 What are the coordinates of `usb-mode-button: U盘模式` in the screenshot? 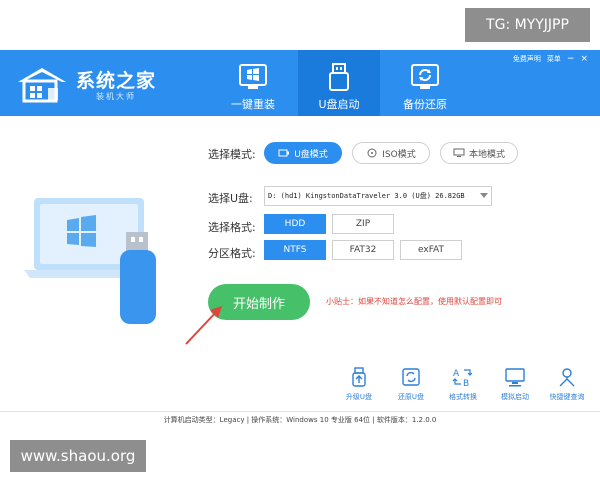 It's located at (303, 153).